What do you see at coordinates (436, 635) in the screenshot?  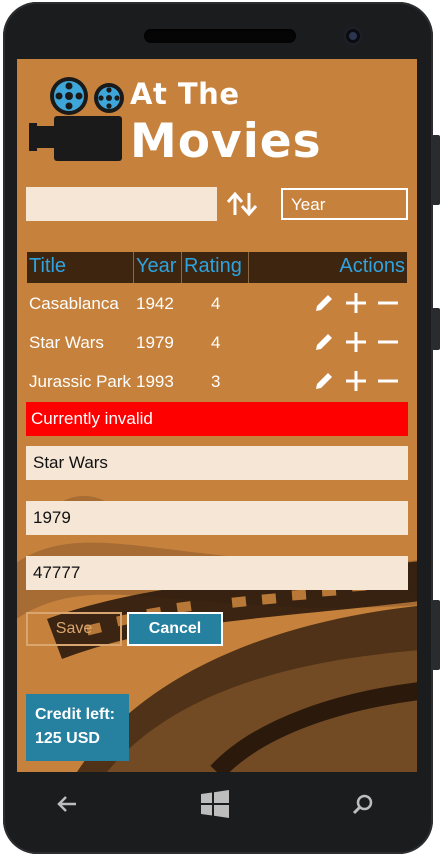 I see `camera-button` at bounding box center [436, 635].